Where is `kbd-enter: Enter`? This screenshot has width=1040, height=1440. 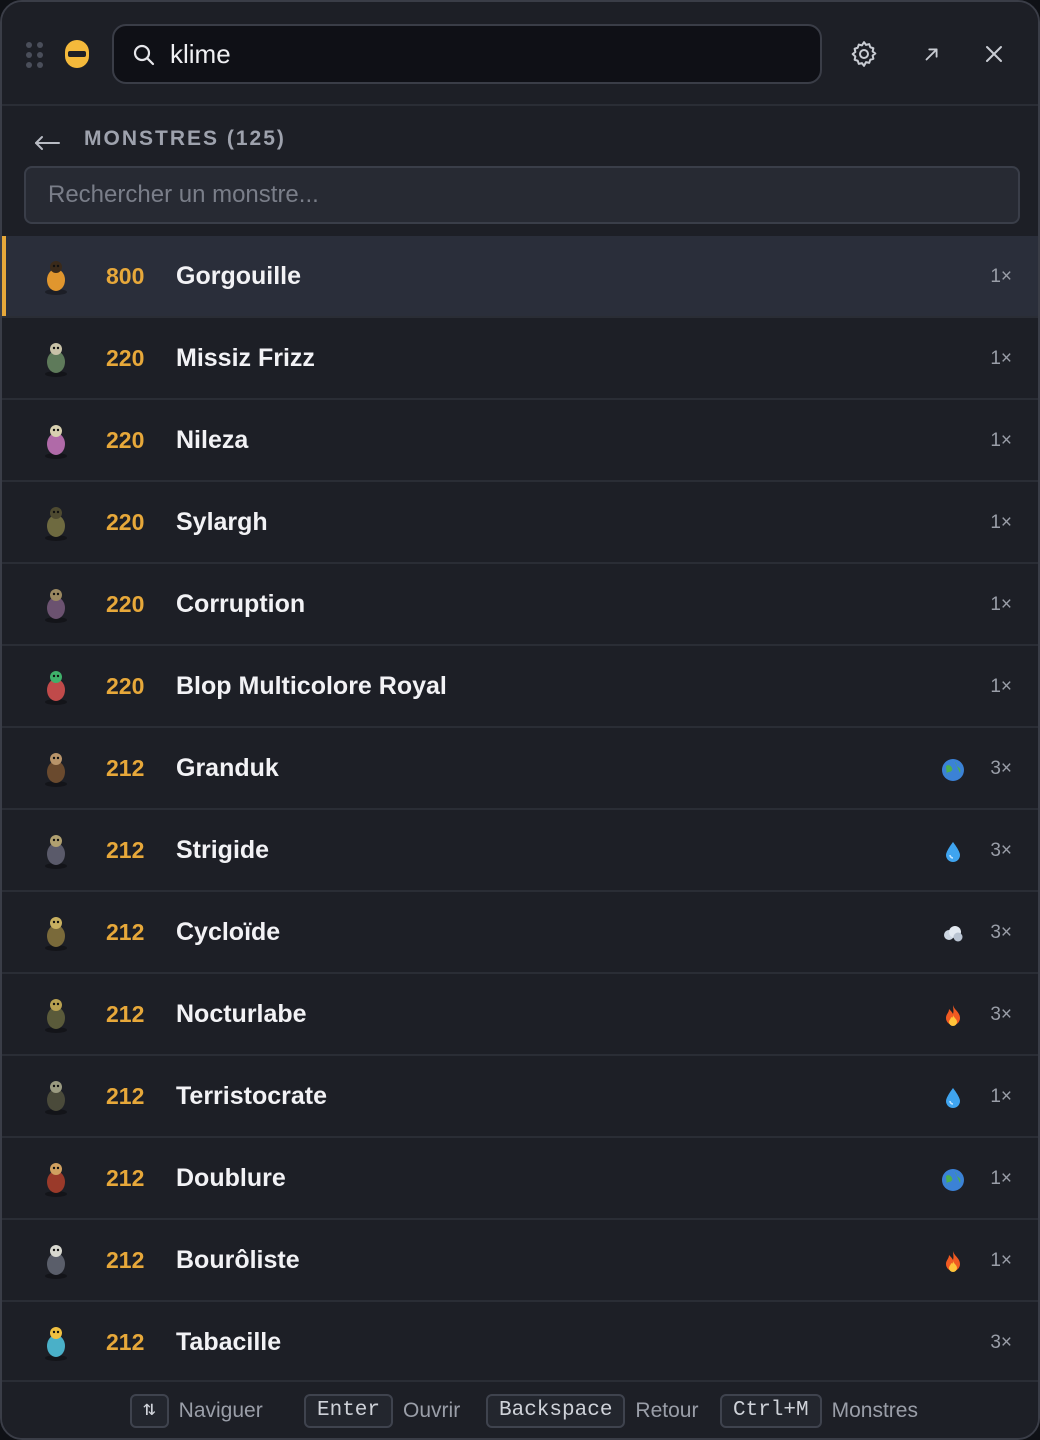 kbd-enter: Enter is located at coordinates (349, 1411).